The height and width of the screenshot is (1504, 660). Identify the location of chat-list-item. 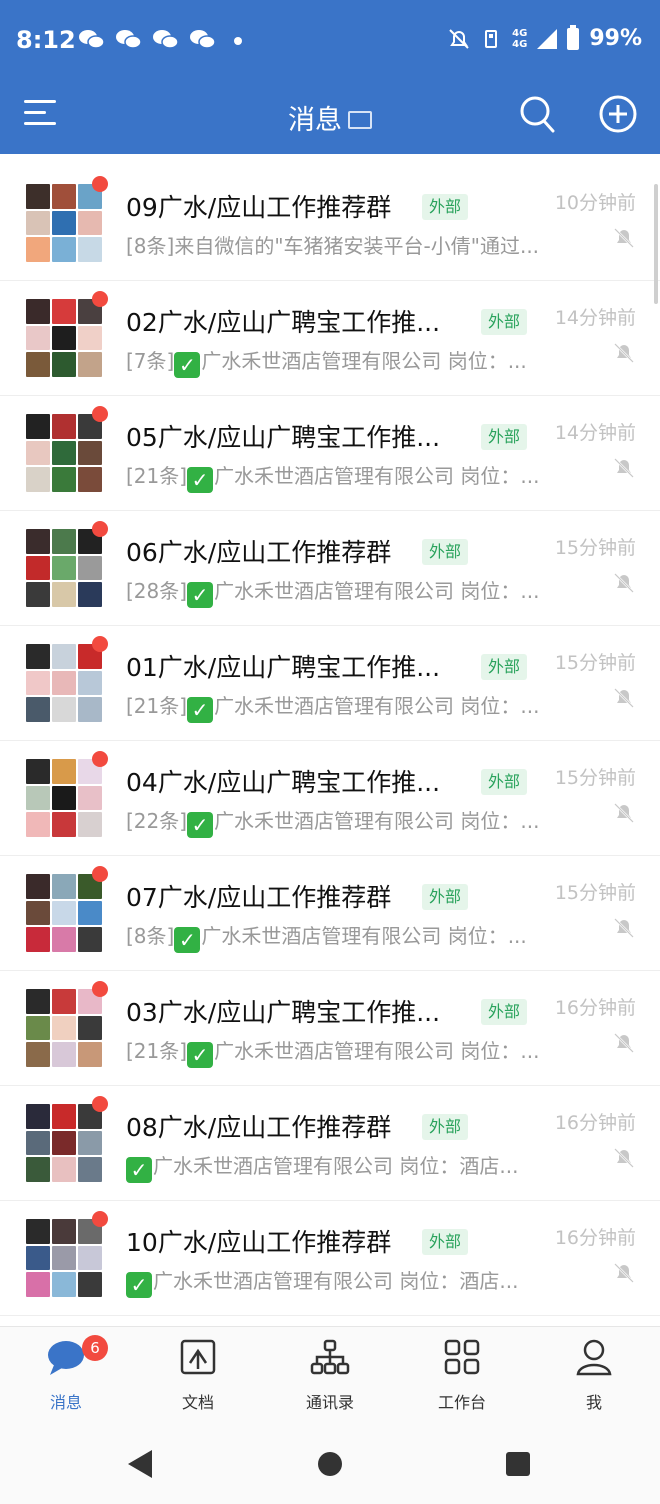
(330, 1321).